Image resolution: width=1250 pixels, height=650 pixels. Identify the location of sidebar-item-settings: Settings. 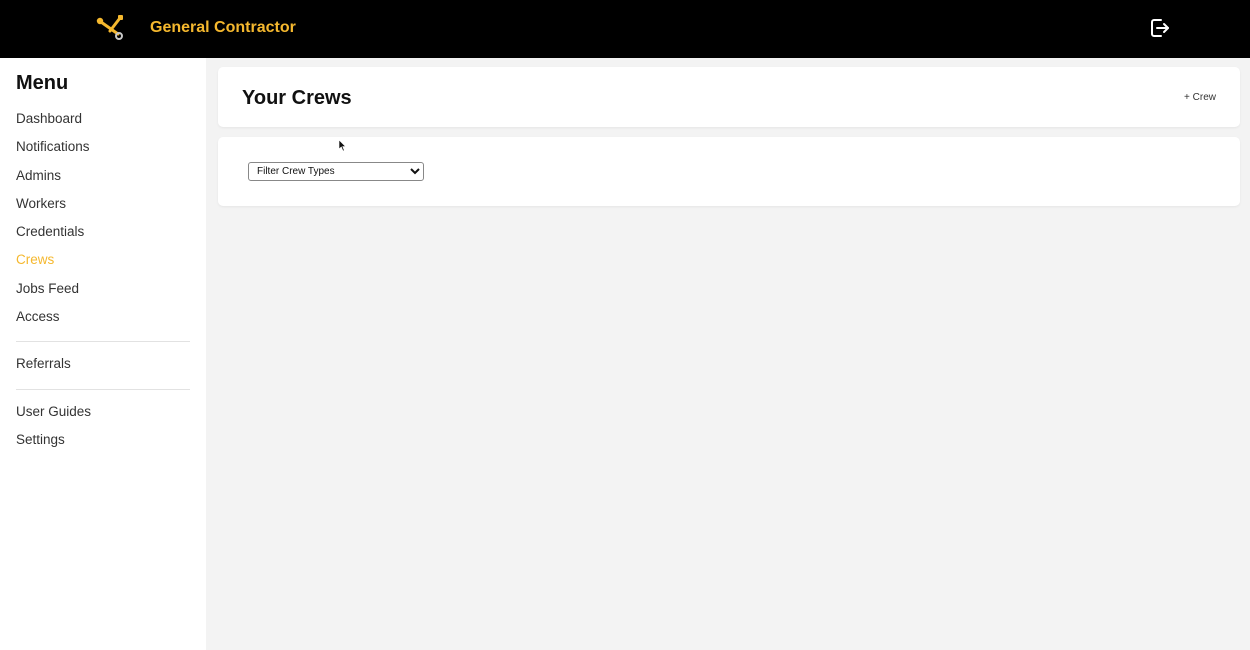
(103, 445).